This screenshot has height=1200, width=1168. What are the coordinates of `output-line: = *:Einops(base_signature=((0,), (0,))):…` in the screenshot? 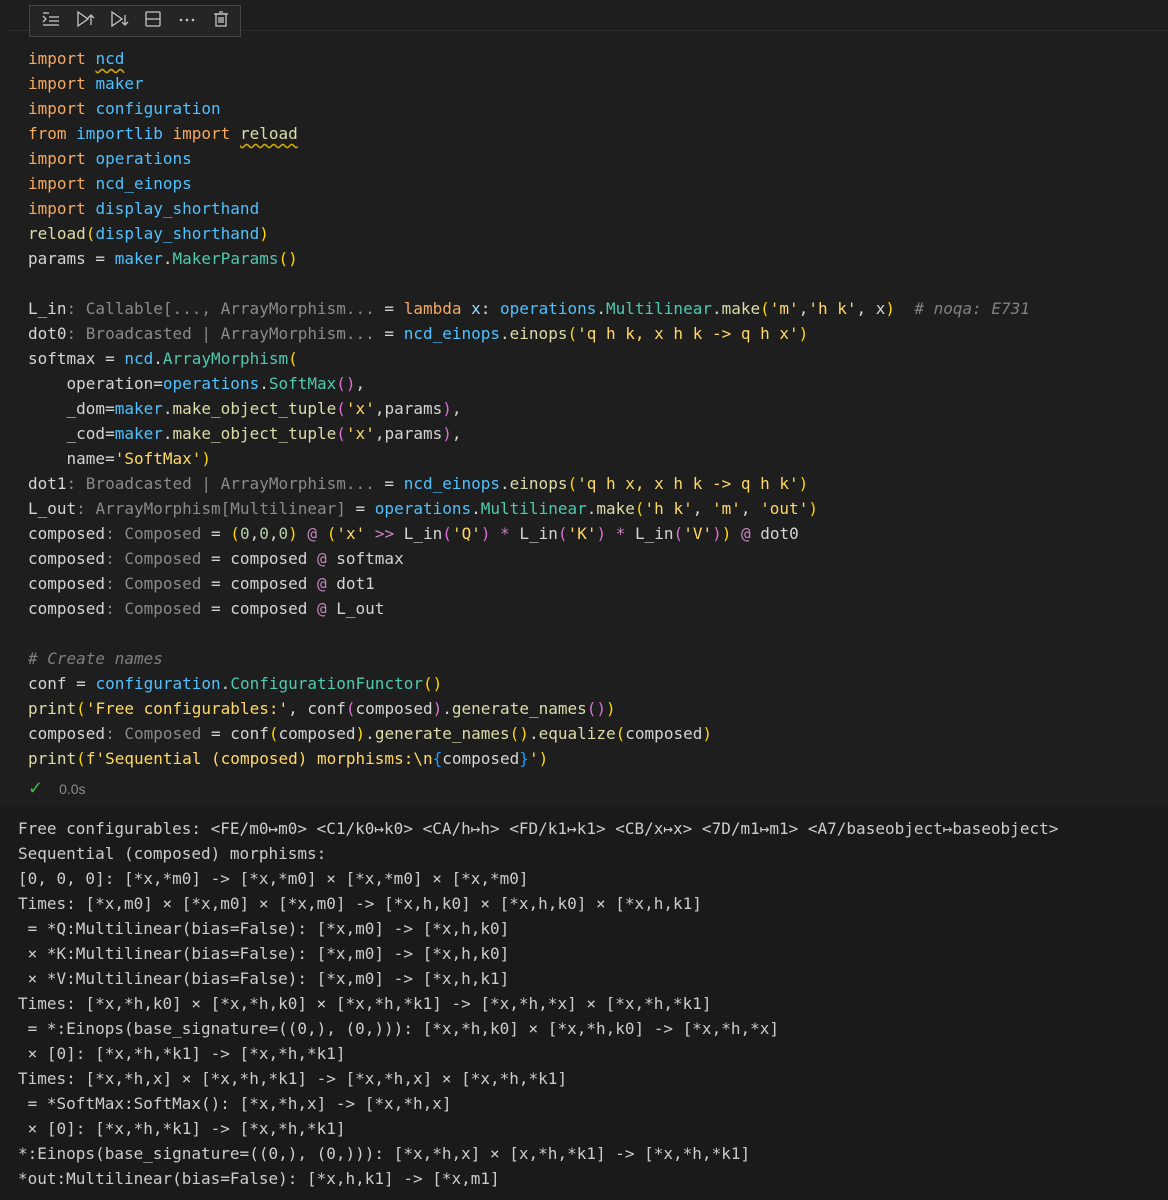 It's located at (398, 1028).